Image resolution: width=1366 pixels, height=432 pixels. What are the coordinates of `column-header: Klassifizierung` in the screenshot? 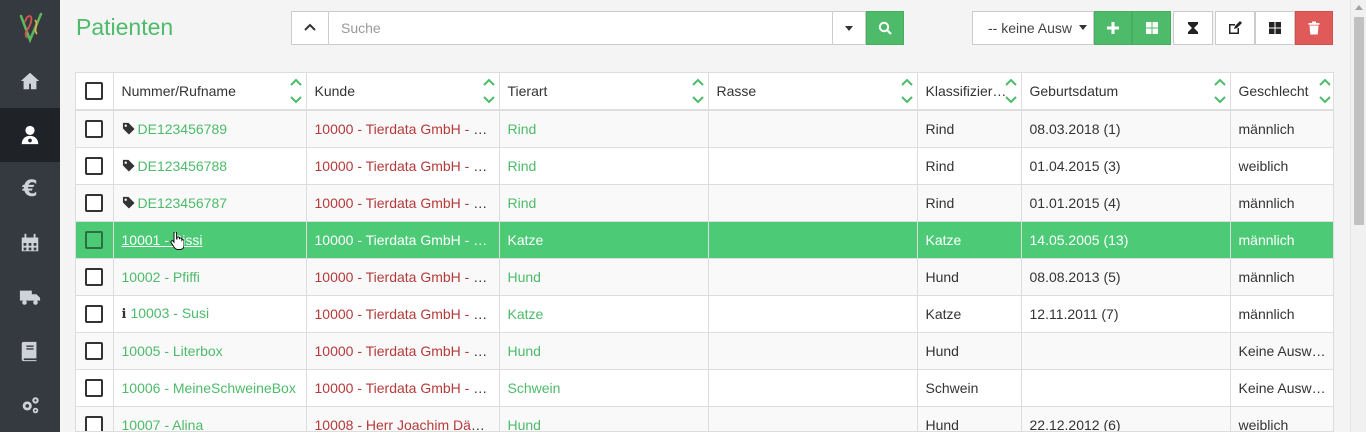 It's located at (969, 92).